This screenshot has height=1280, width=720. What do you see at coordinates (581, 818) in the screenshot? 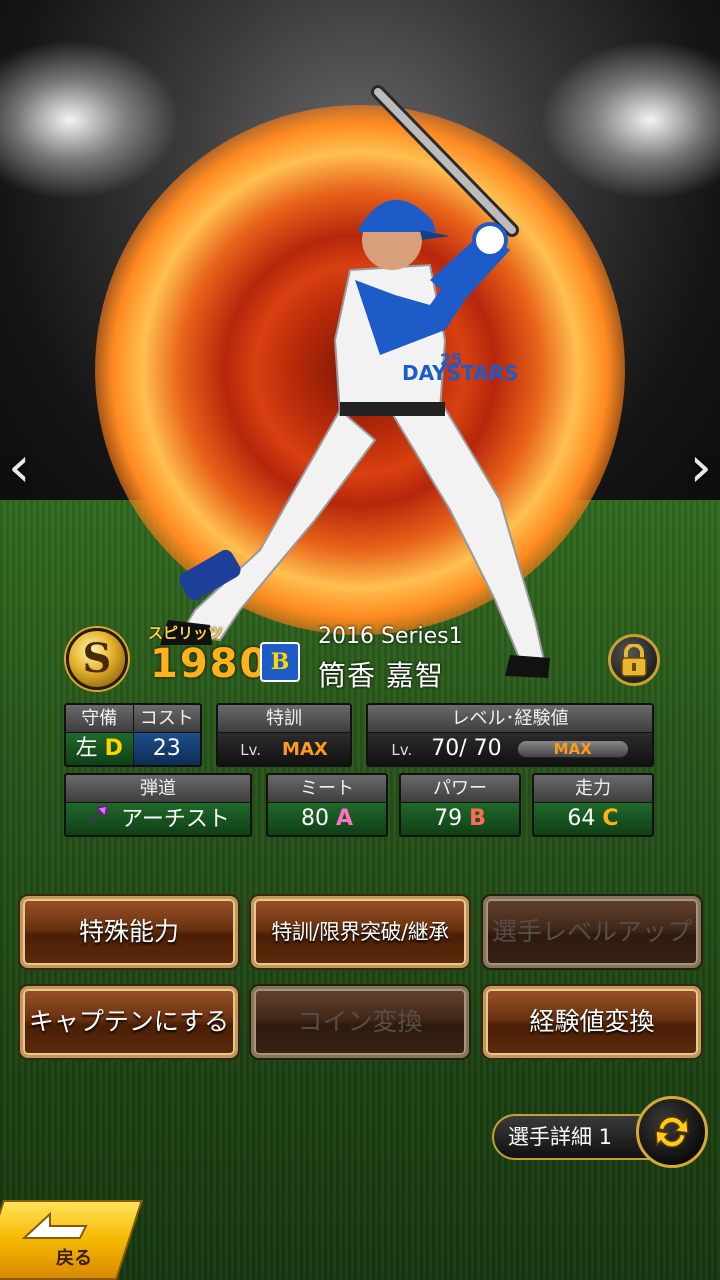
I see `speed-number: 64` at bounding box center [581, 818].